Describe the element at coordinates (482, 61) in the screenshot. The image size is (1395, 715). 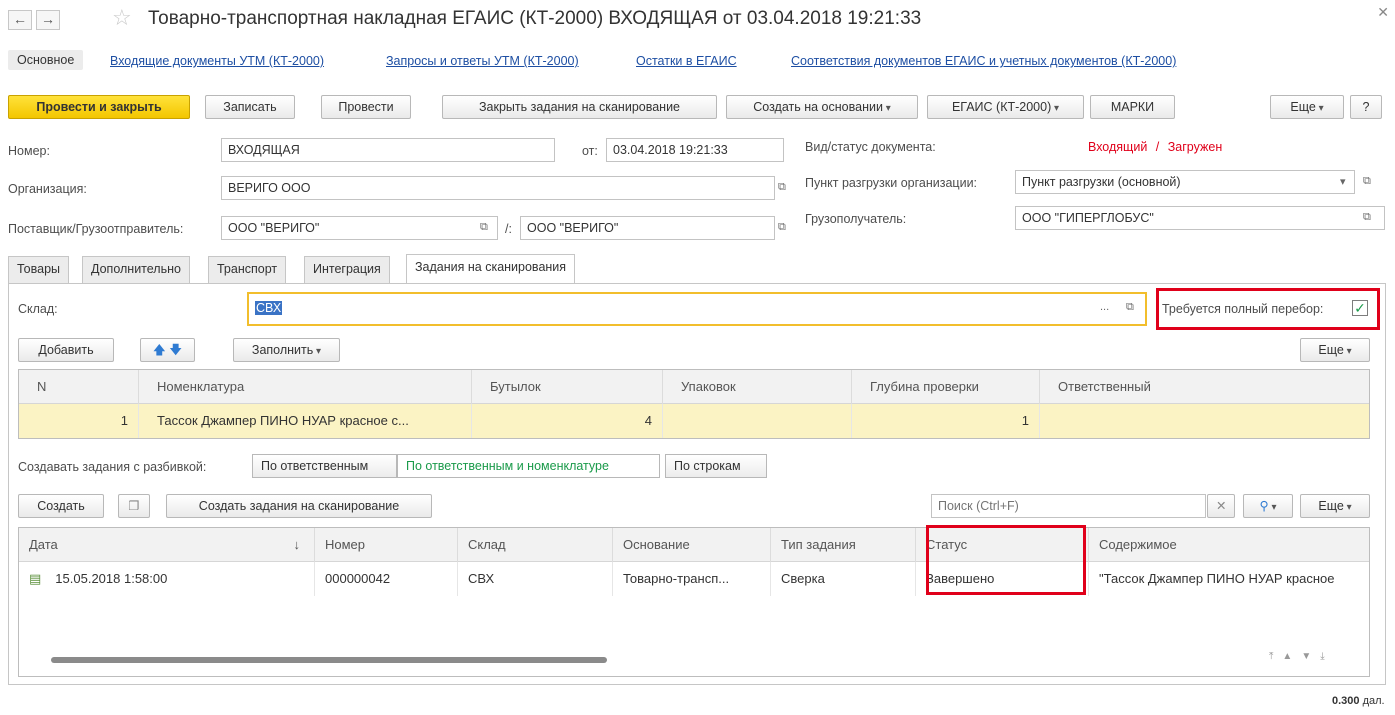
I see `nav-requests-utm: Запросы и ответы УТМ (КТ-2000)` at that location.